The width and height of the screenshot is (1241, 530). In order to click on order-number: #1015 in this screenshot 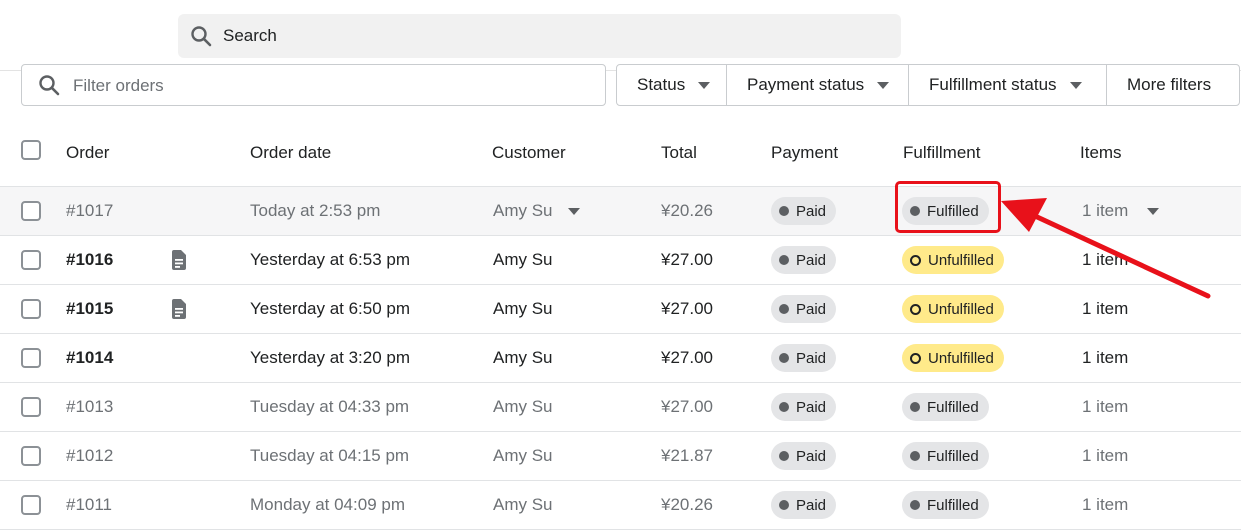, I will do `click(89, 309)`.